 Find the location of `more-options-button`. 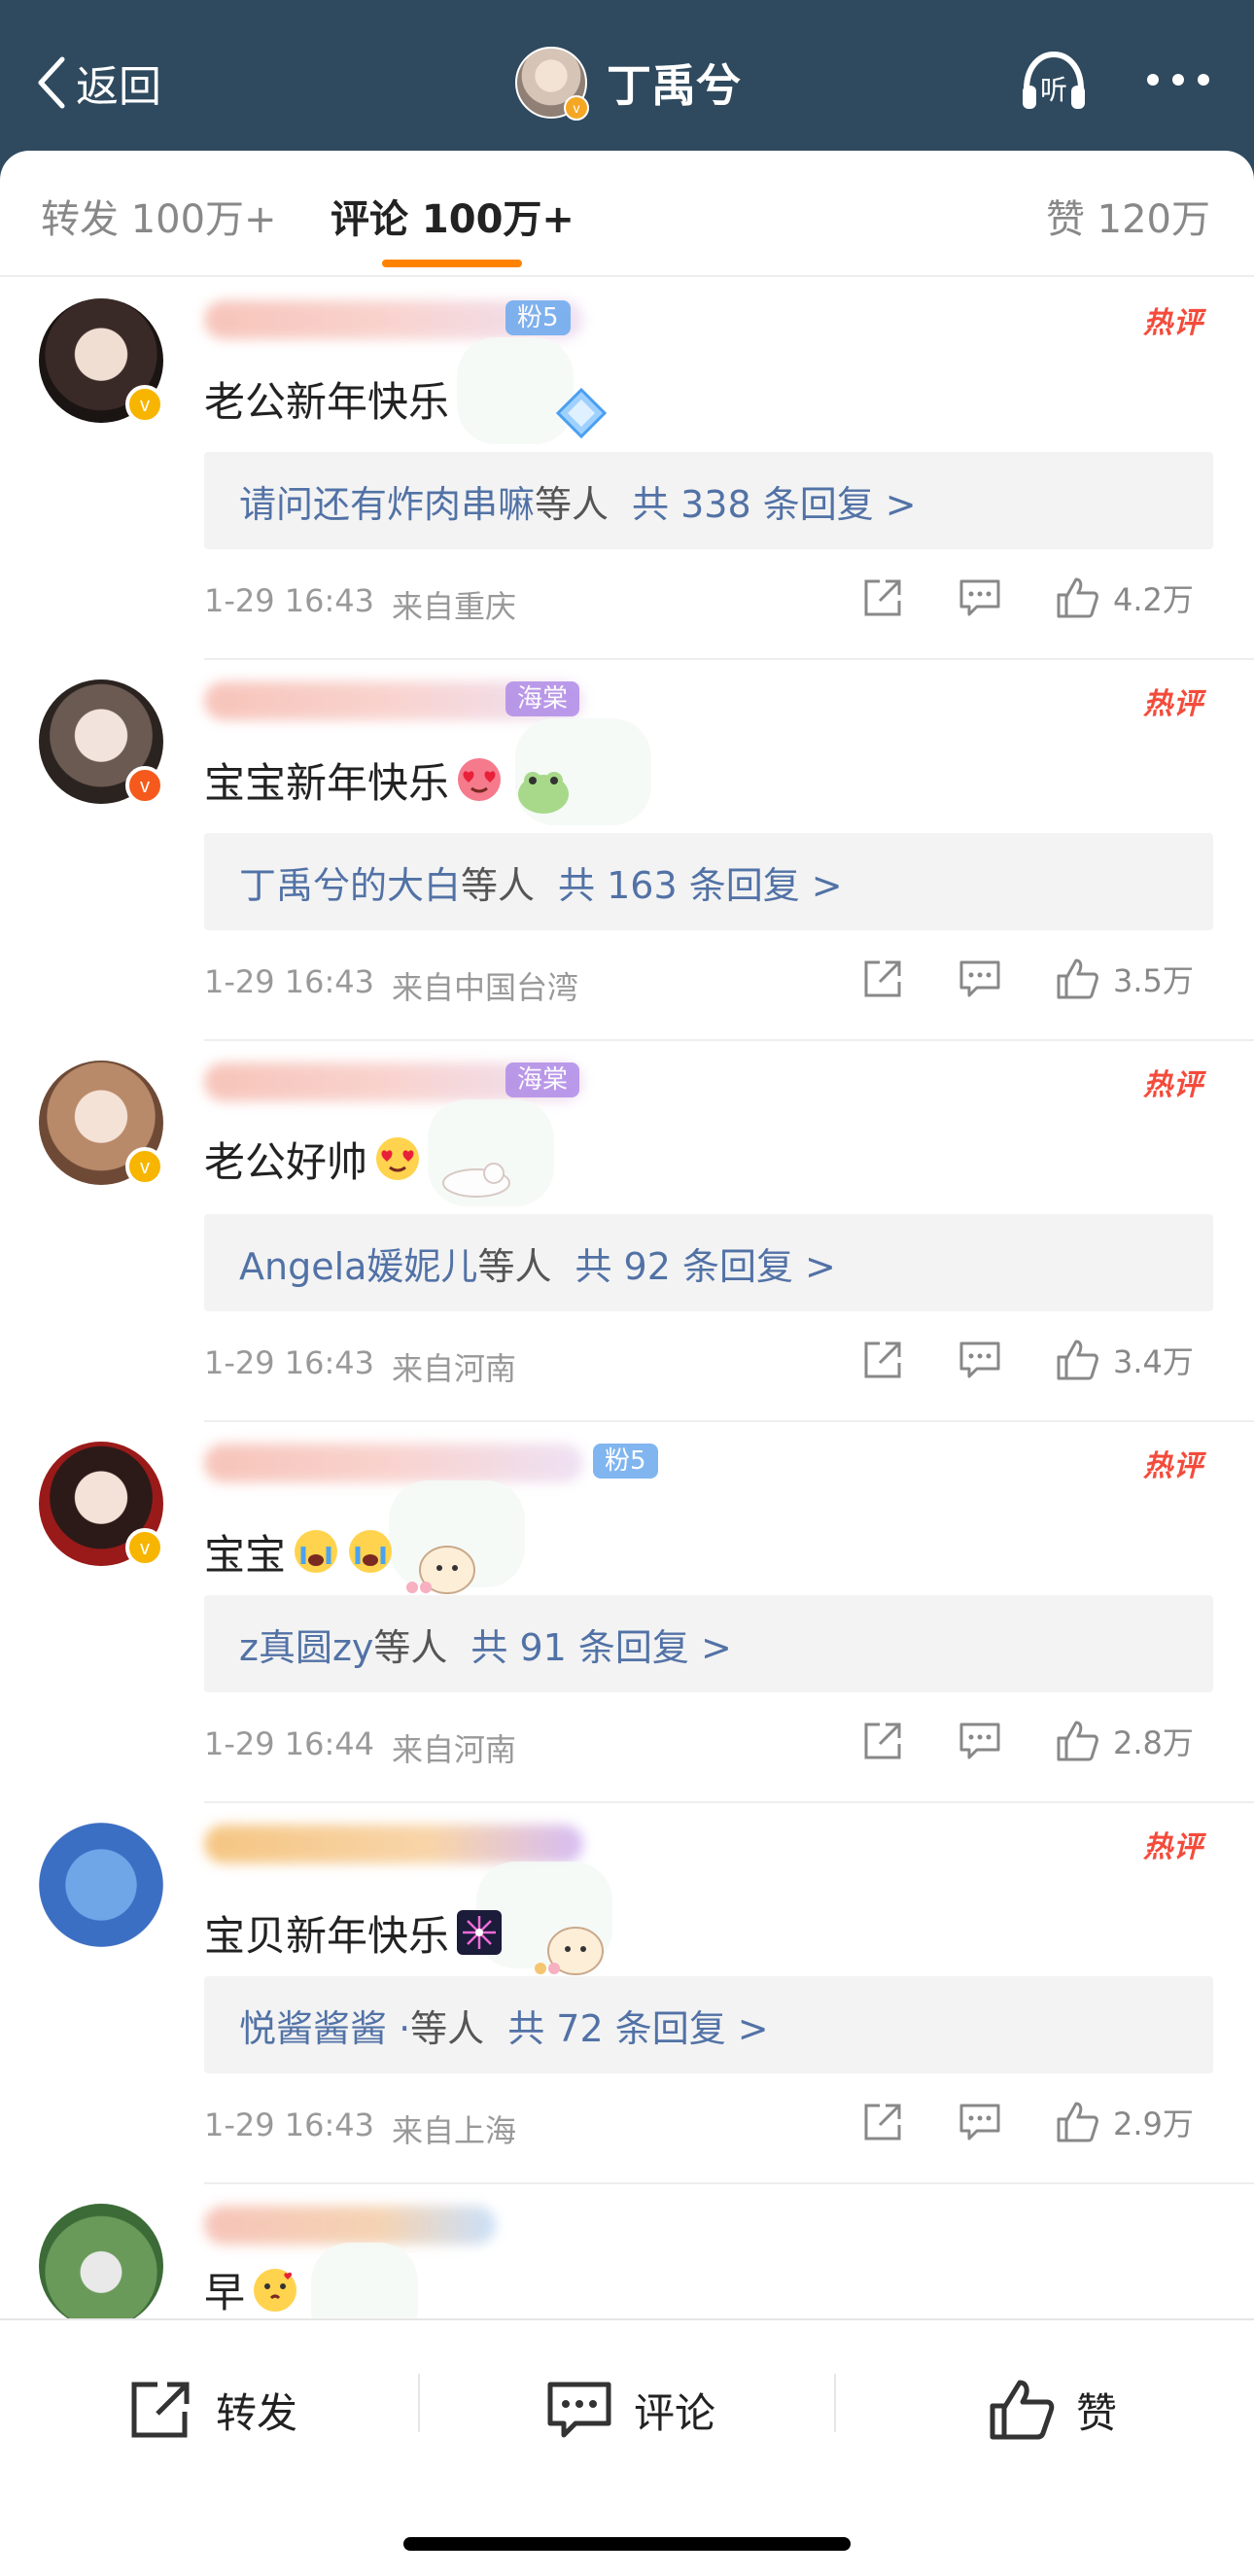

more-options-button is located at coordinates (1181, 80).